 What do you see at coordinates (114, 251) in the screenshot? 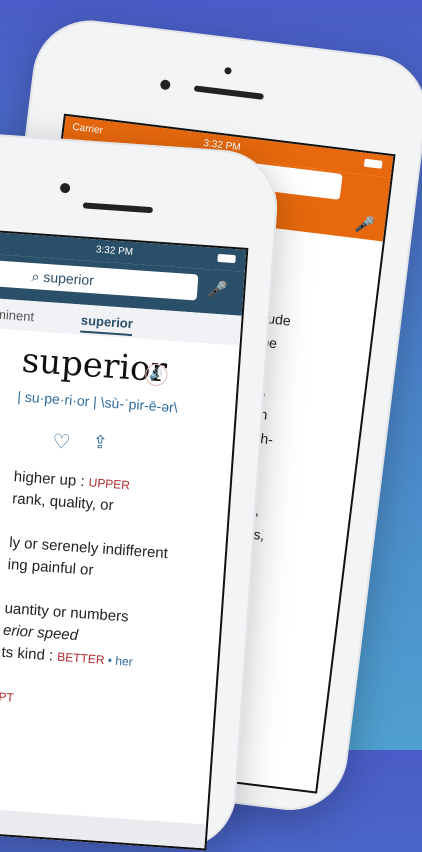
I see `status-time: 3:32 PM` at bounding box center [114, 251].